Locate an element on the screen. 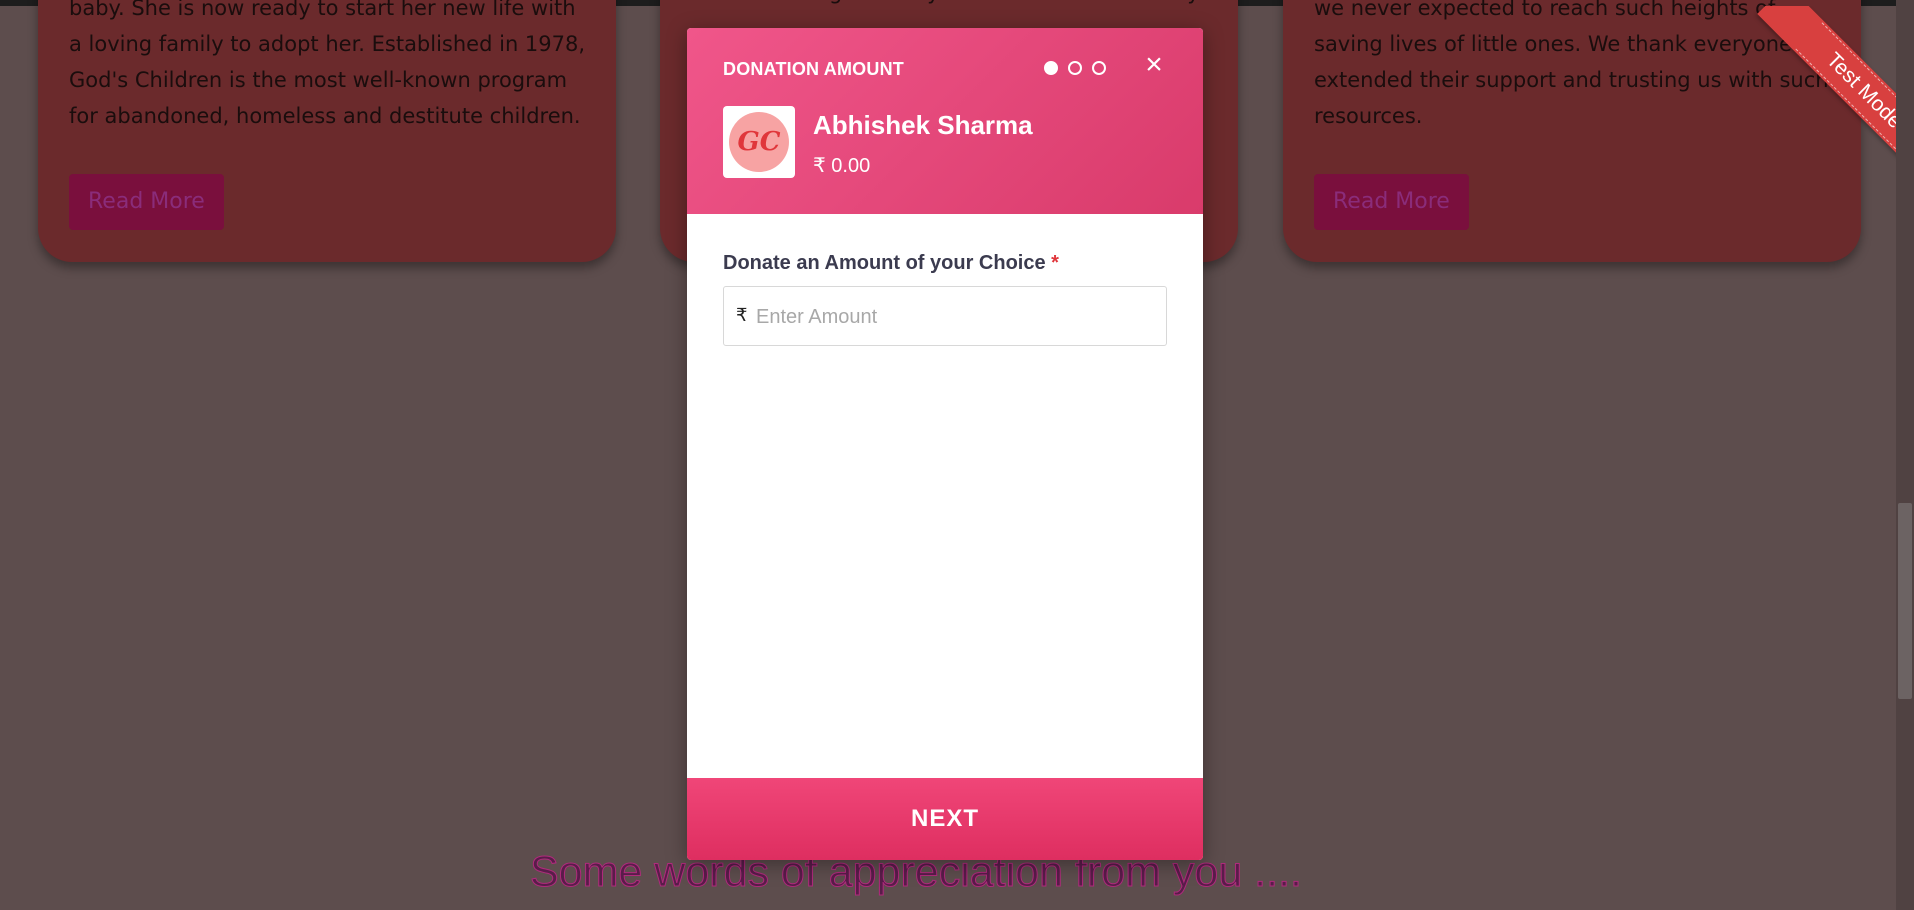 This screenshot has width=1914, height=910. page-scrollbar is located at coordinates (1905, 455).